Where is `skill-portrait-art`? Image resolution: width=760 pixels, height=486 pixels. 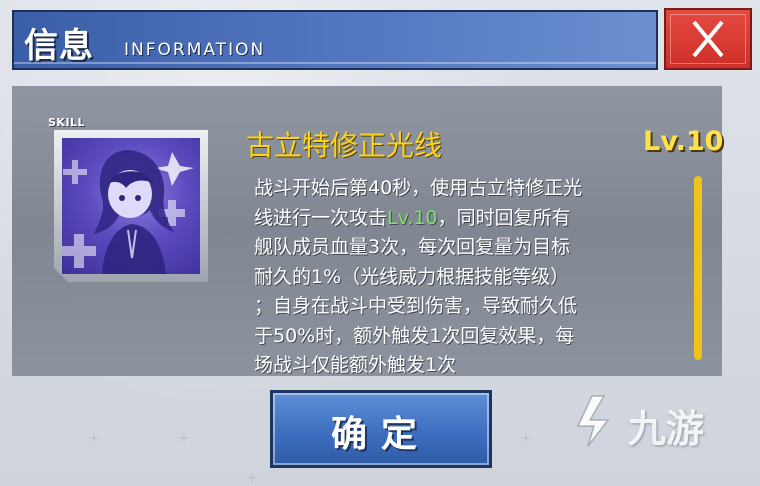
skill-portrait-art is located at coordinates (128, 212).